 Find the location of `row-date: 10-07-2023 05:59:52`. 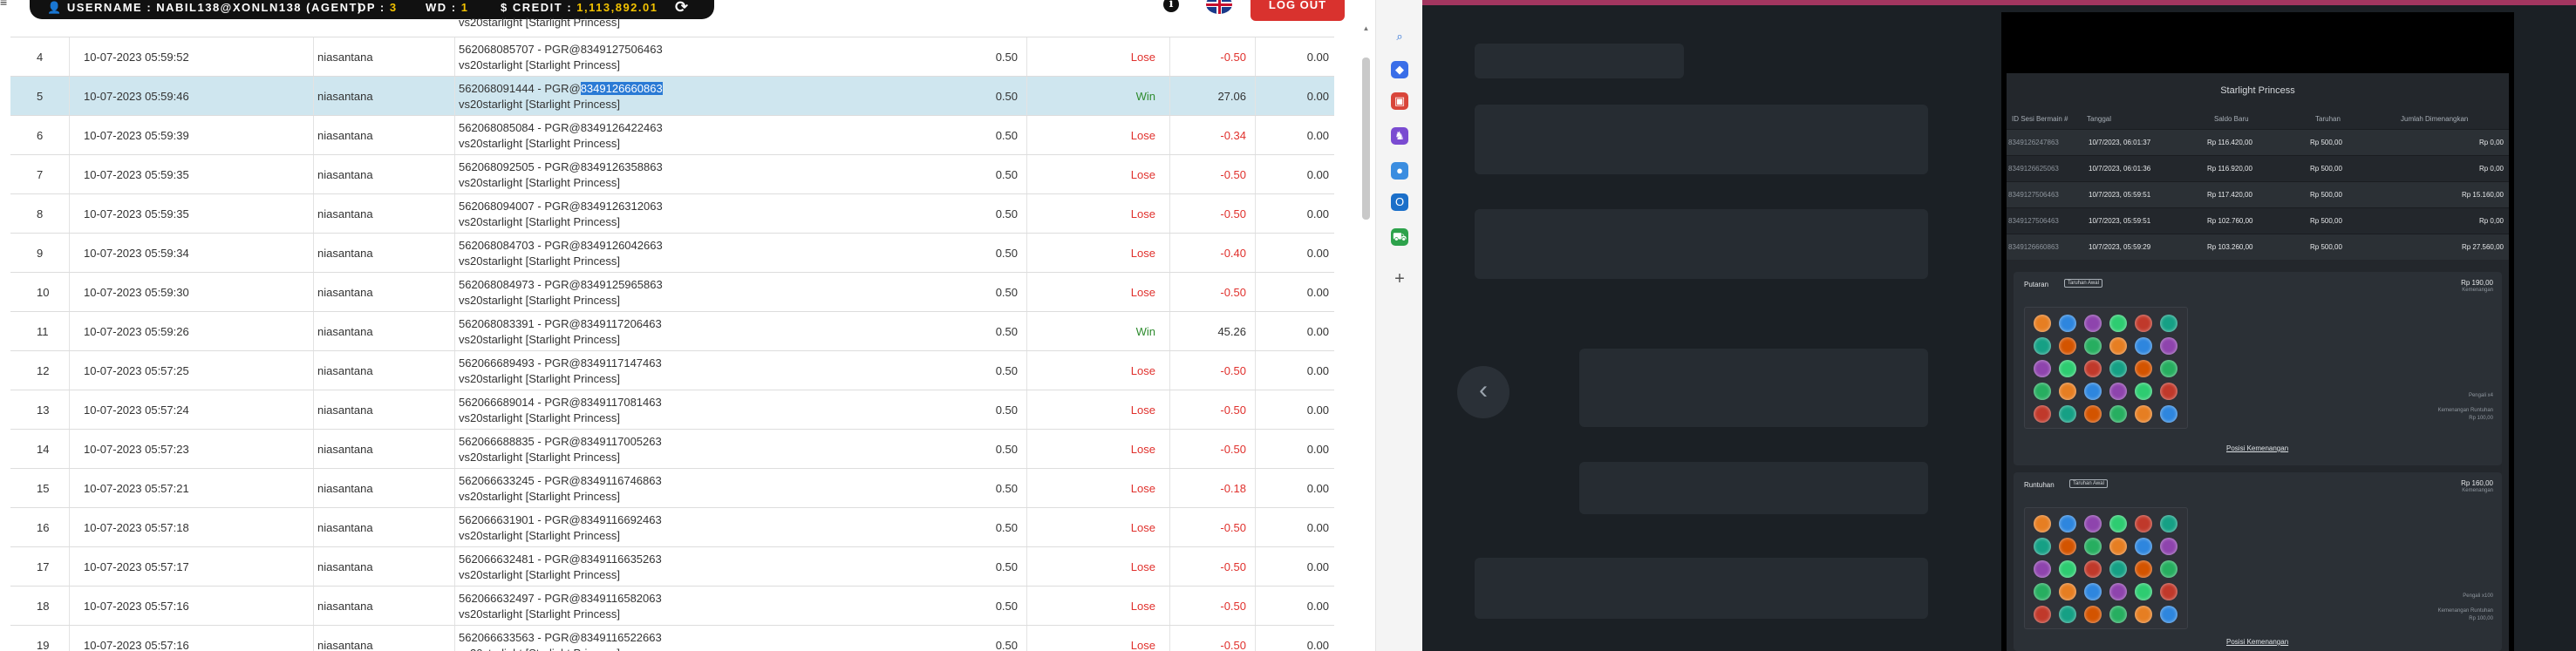

row-date: 10-07-2023 05:59:52 is located at coordinates (192, 57).